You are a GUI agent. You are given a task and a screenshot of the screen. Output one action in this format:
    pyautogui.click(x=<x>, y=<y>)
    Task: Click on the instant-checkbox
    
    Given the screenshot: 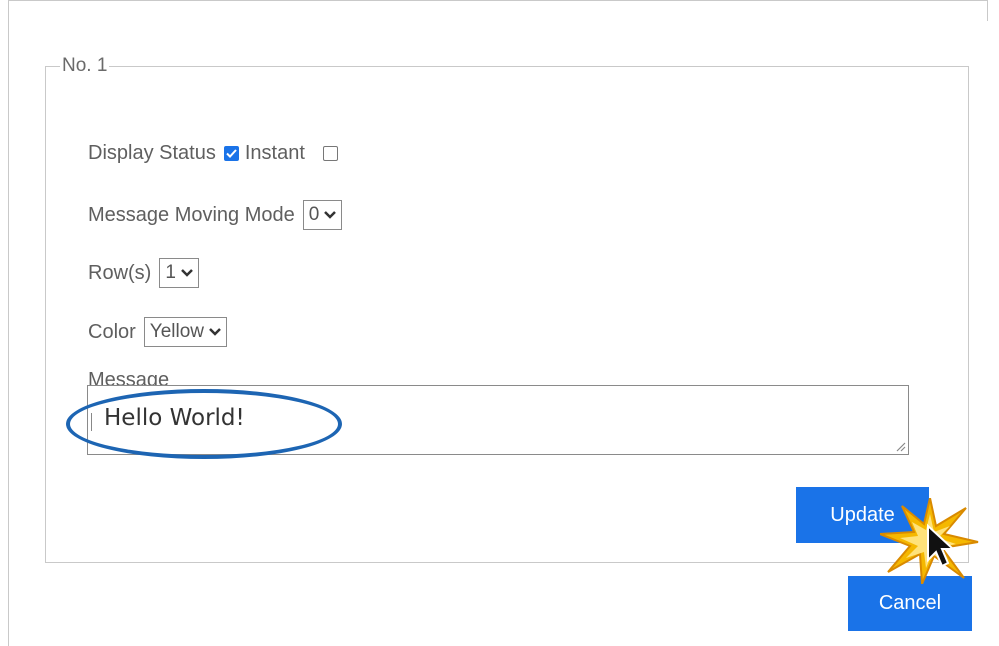 What is the action you would take?
    pyautogui.click(x=330, y=153)
    